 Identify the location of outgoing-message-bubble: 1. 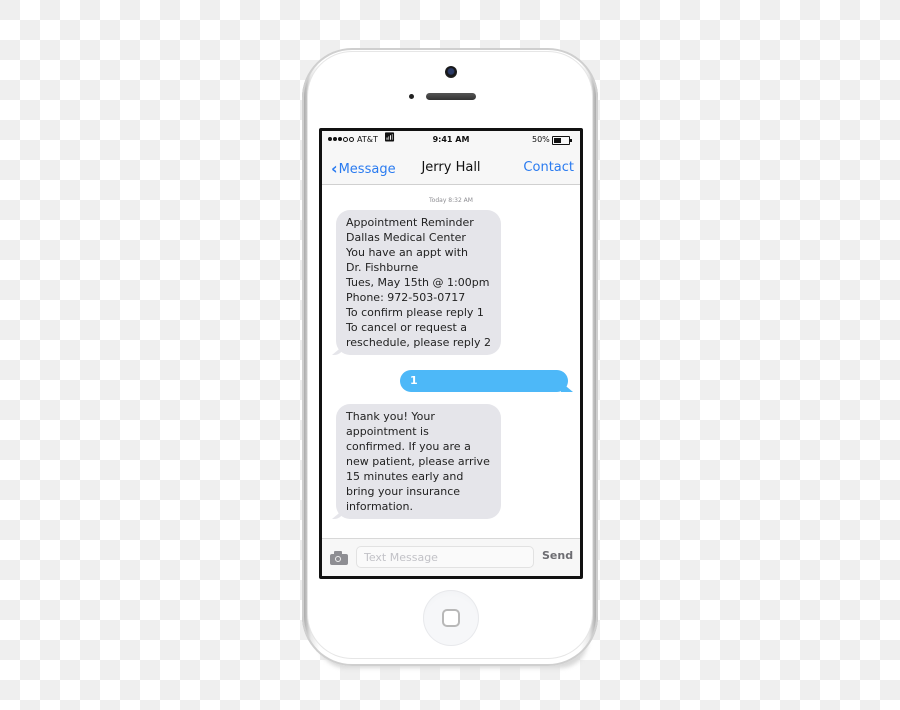
(484, 381).